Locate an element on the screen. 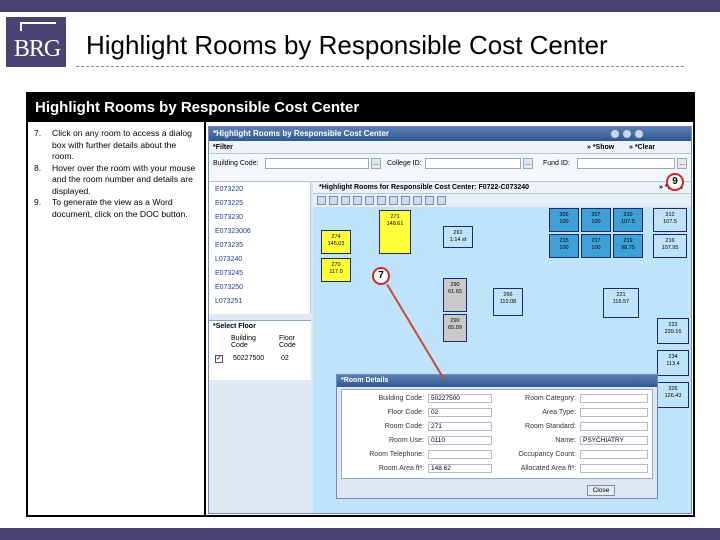 Image resolution: width=720 pixels, height=540 pixels. zoom-extents-icon is located at coordinates (381, 200).